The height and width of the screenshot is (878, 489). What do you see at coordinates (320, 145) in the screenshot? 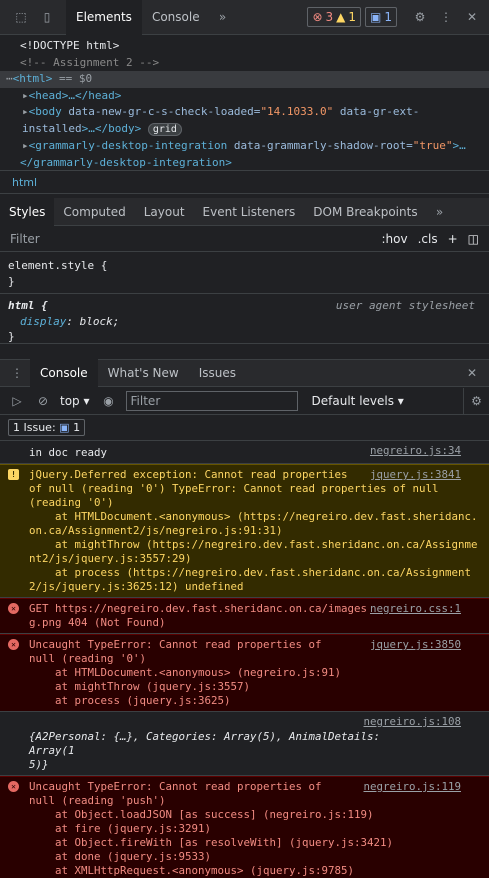
I see `grammarly-attr: data-grammarly-shadow-root=` at bounding box center [320, 145].